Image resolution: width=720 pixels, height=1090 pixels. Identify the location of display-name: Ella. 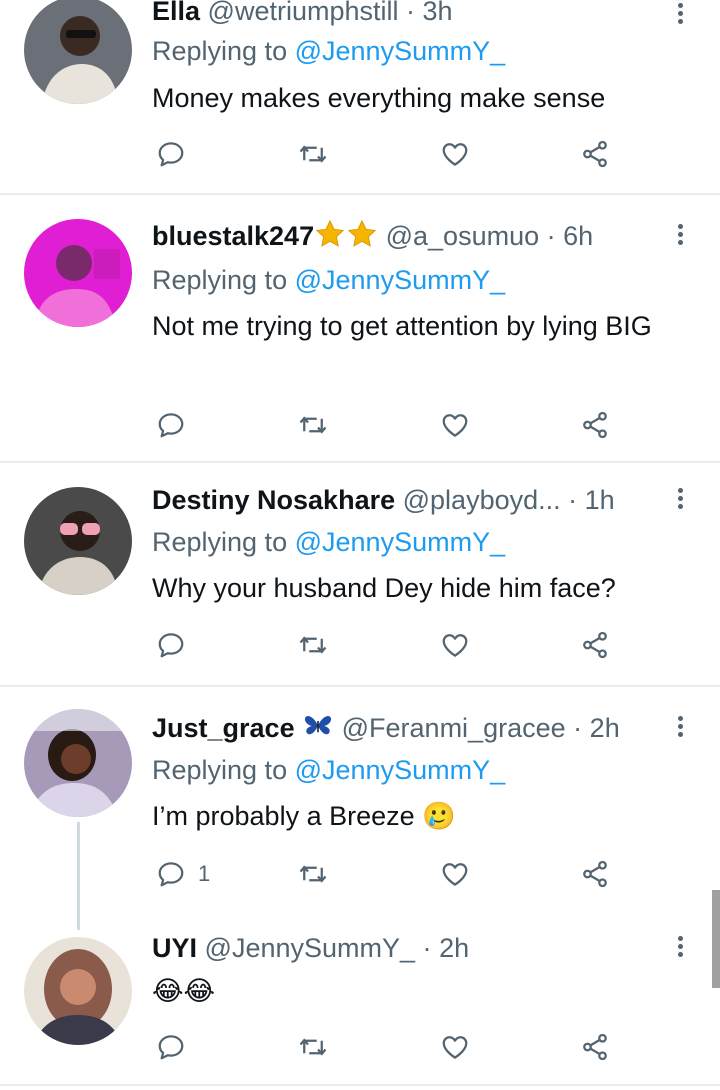
(176, 13).